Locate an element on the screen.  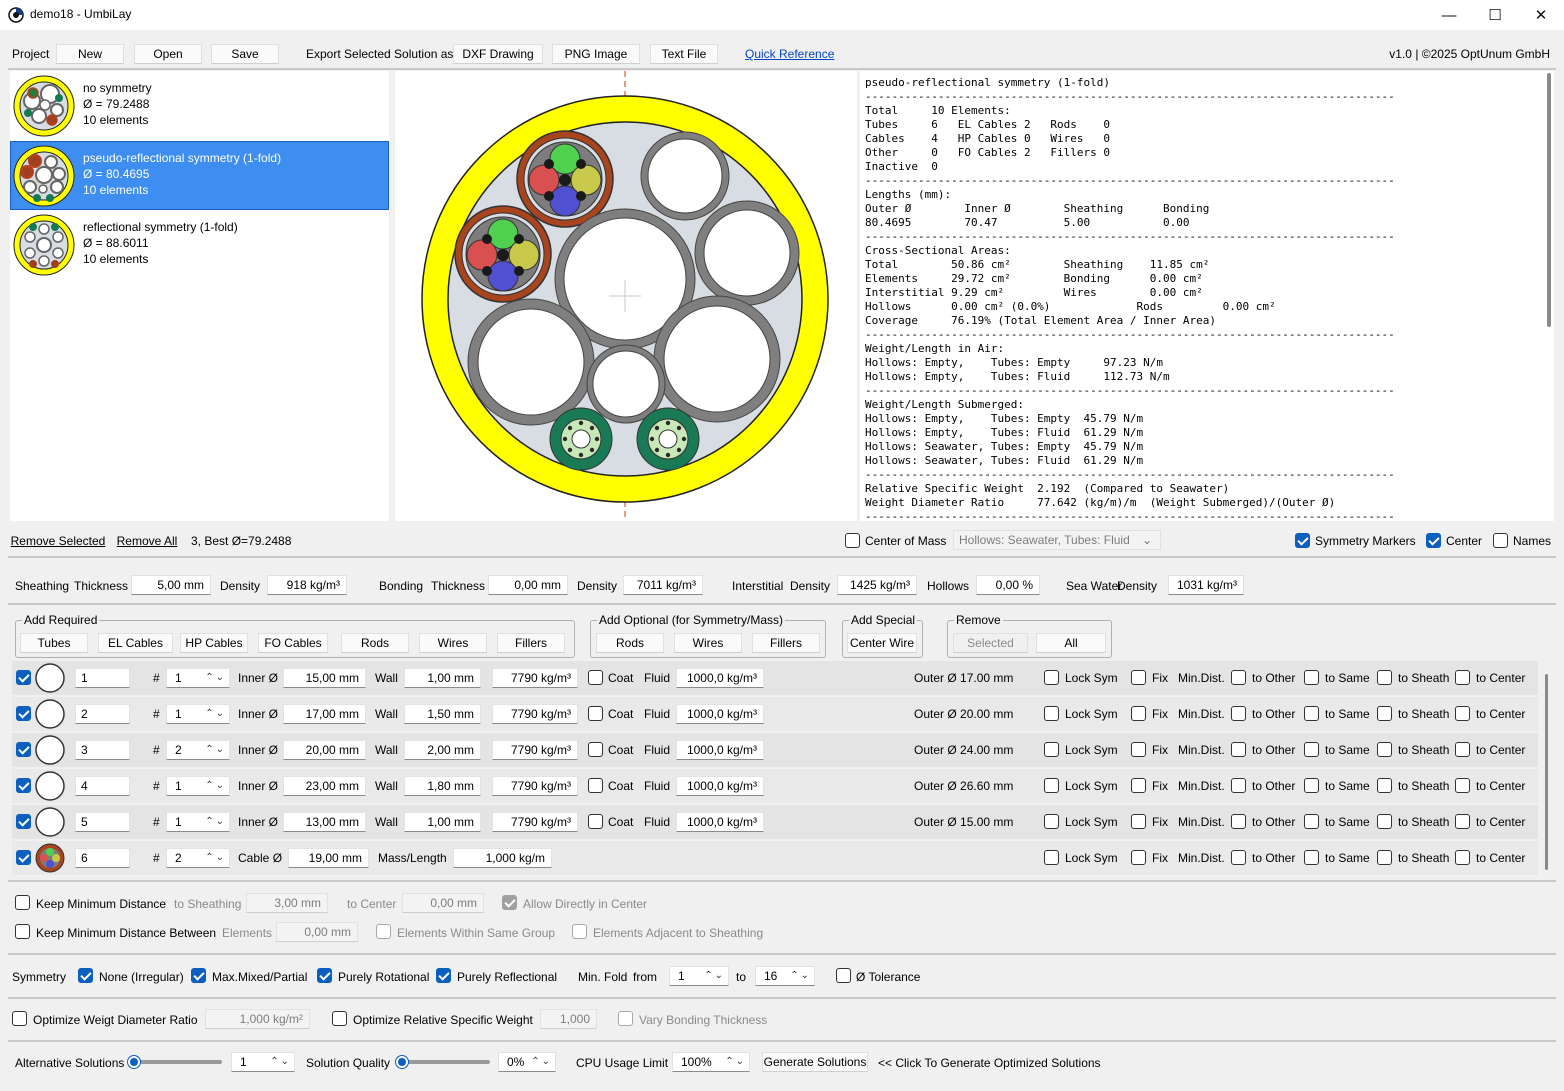
sym-rotational-checkbox is located at coordinates (324, 975).